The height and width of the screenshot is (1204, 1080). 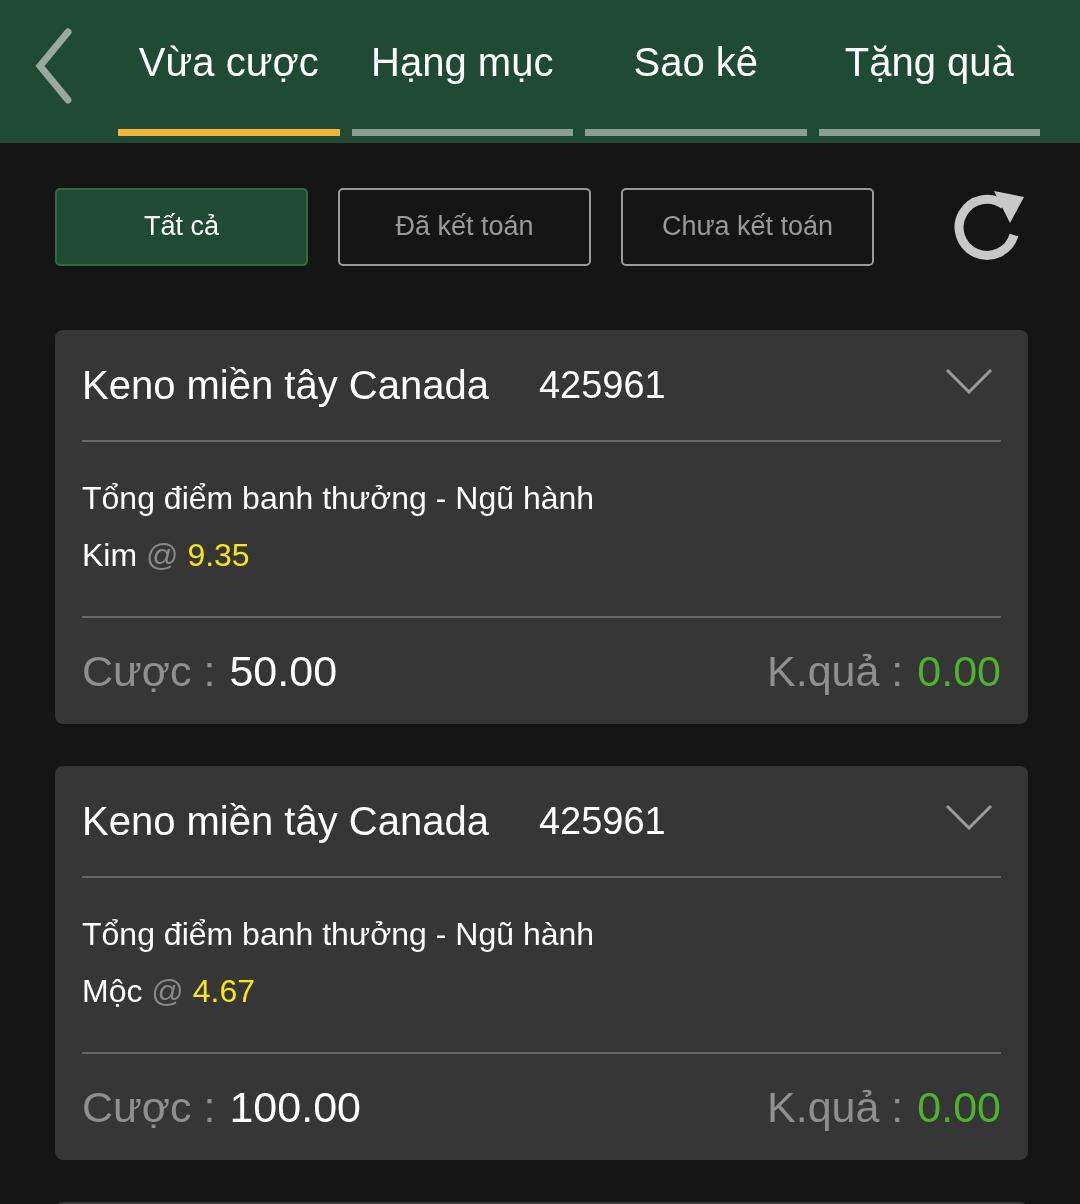 What do you see at coordinates (112, 991) in the screenshot?
I see `selection-name: Mộc` at bounding box center [112, 991].